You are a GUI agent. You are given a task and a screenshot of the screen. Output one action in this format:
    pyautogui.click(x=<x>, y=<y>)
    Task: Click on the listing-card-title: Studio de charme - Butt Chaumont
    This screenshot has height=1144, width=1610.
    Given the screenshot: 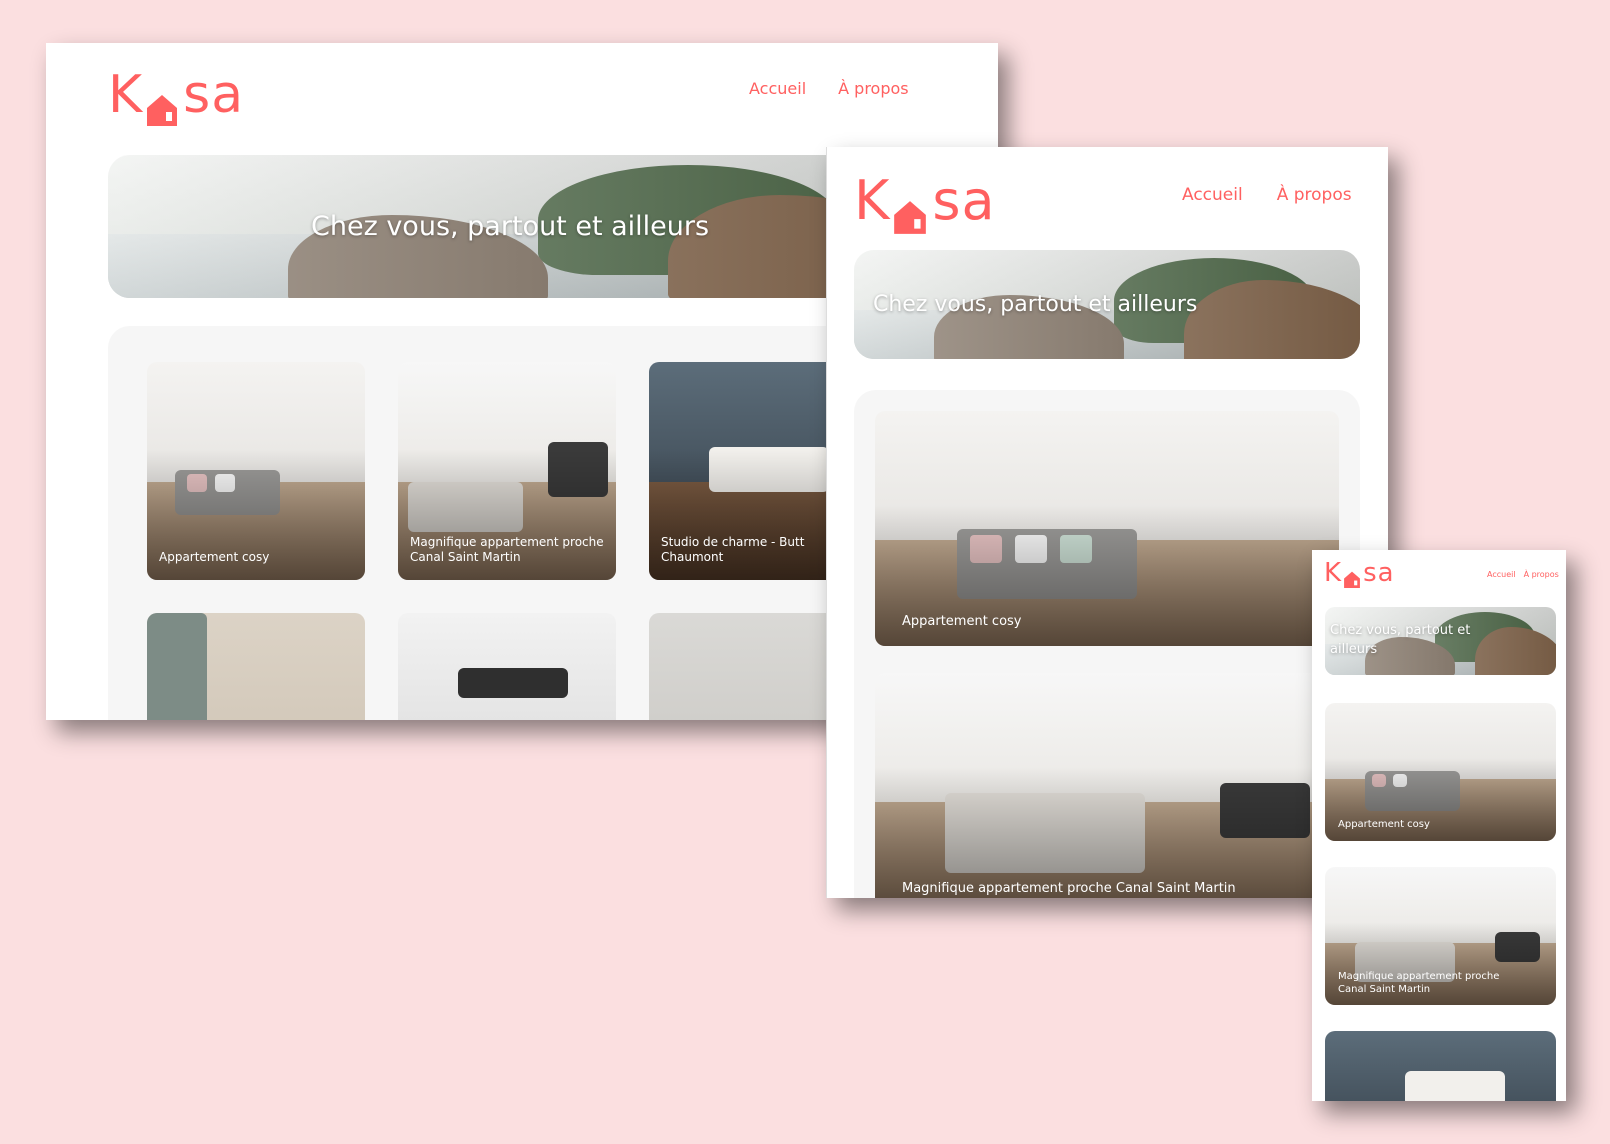 What is the action you would take?
    pyautogui.click(x=733, y=549)
    